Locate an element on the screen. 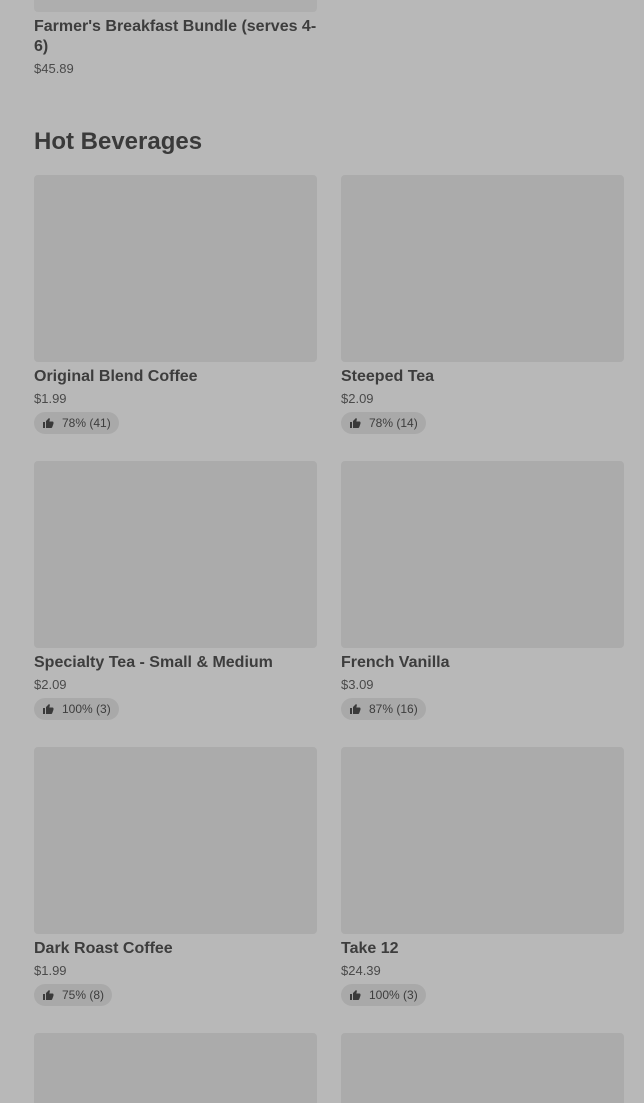 This screenshot has height=1103, width=644. menu-item-card: Steeped Tea $2.09 78% (14) is located at coordinates (482, 304).